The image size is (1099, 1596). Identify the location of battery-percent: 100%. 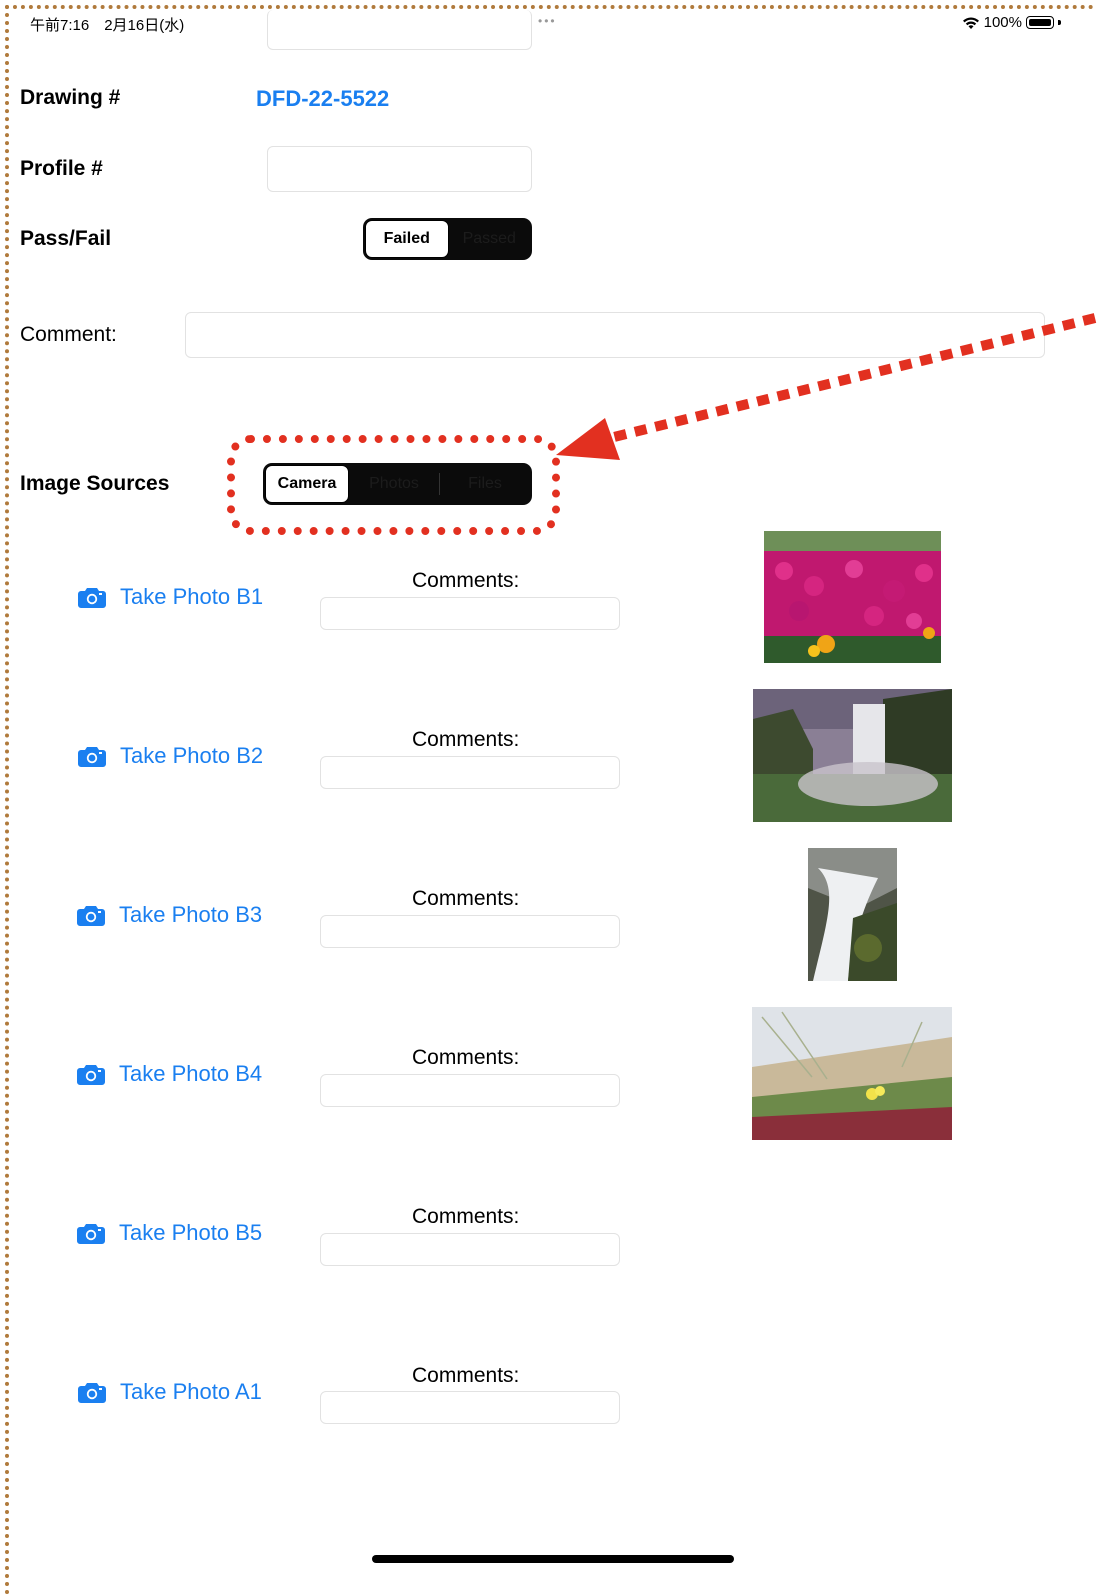
(1002, 22).